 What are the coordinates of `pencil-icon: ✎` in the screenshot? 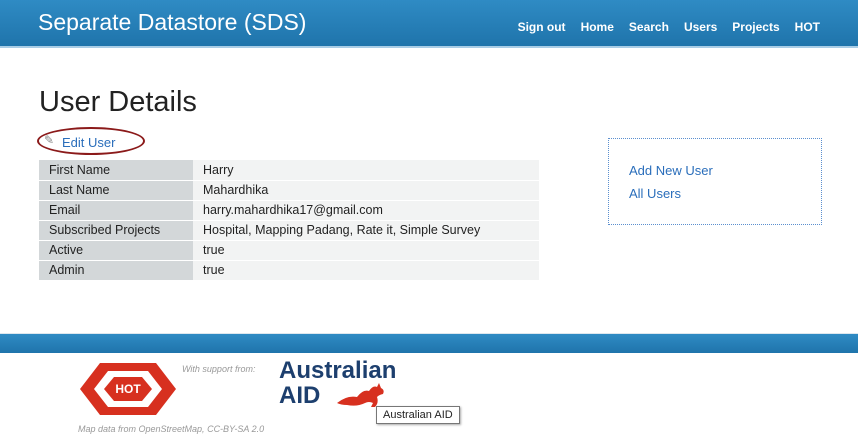 It's located at (49, 140).